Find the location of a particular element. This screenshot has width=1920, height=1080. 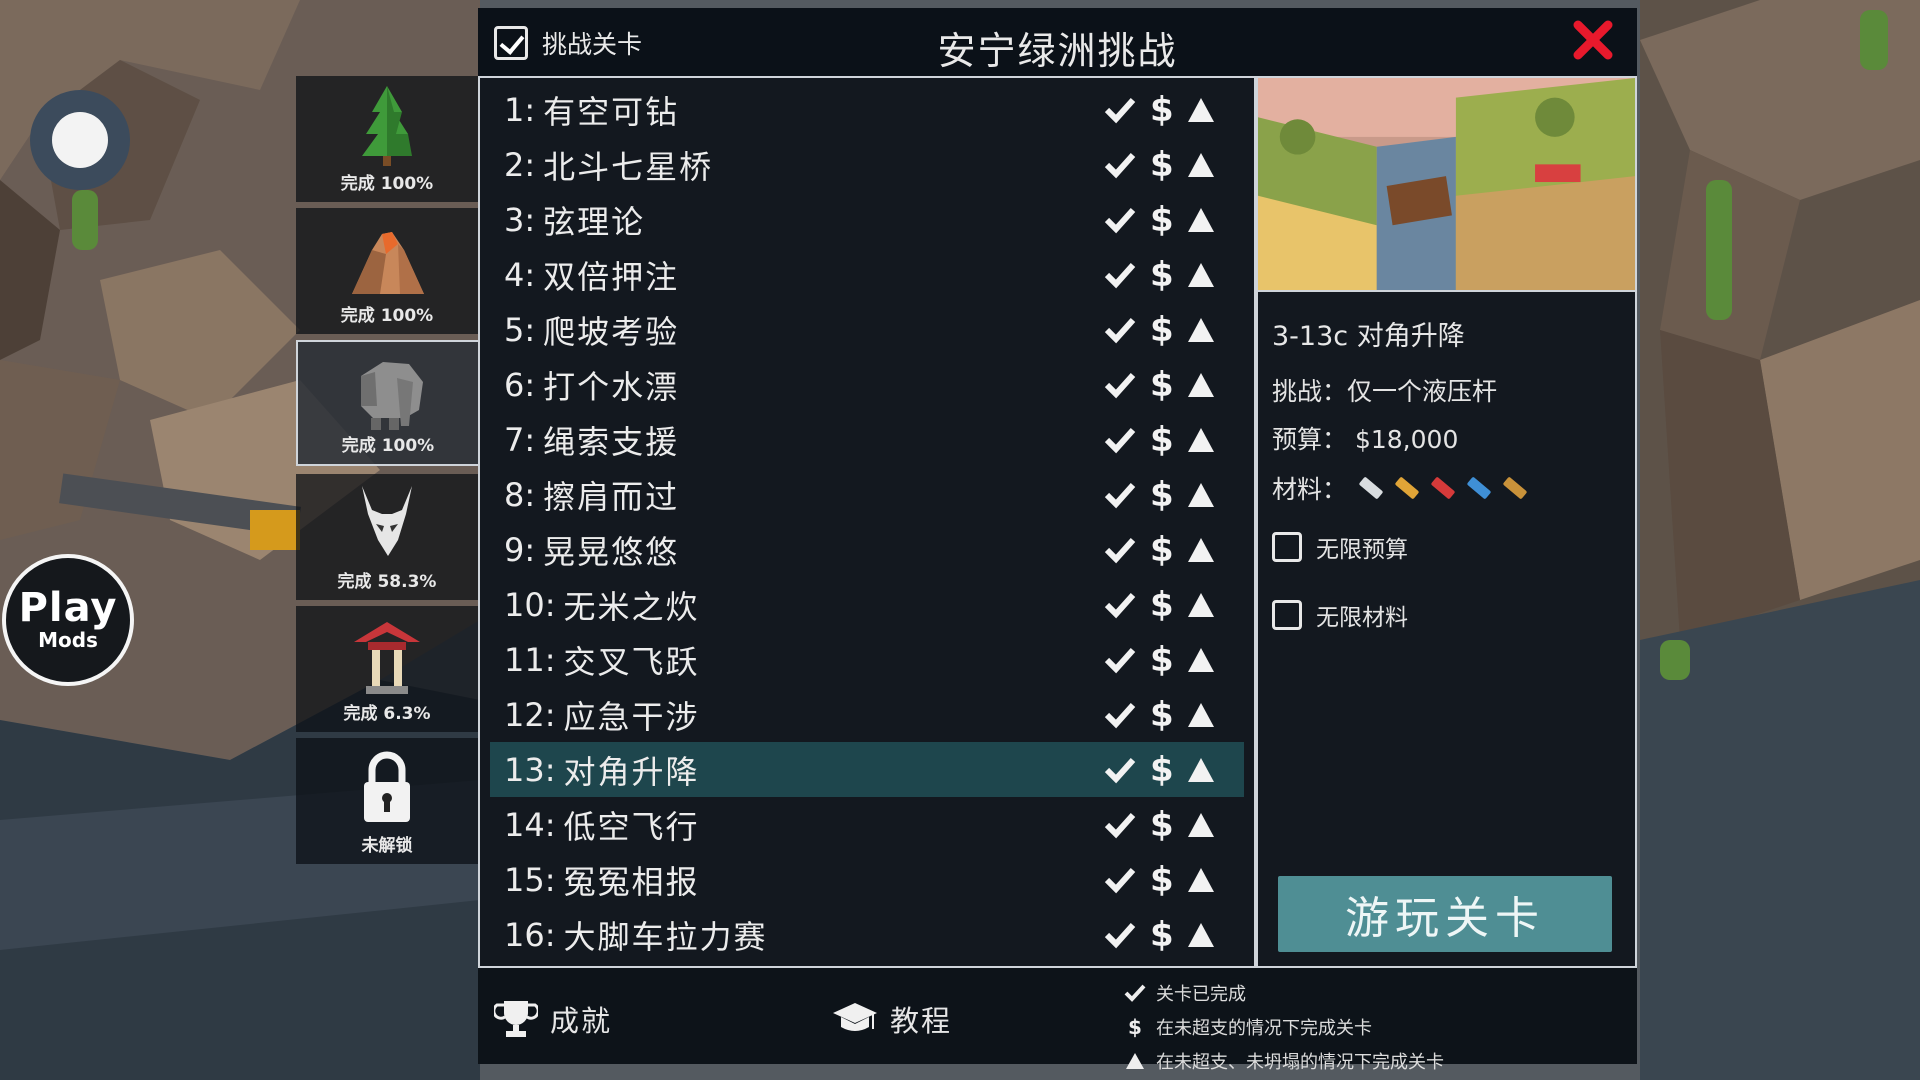

world-tab-3: 完成 100% is located at coordinates (387, 403).